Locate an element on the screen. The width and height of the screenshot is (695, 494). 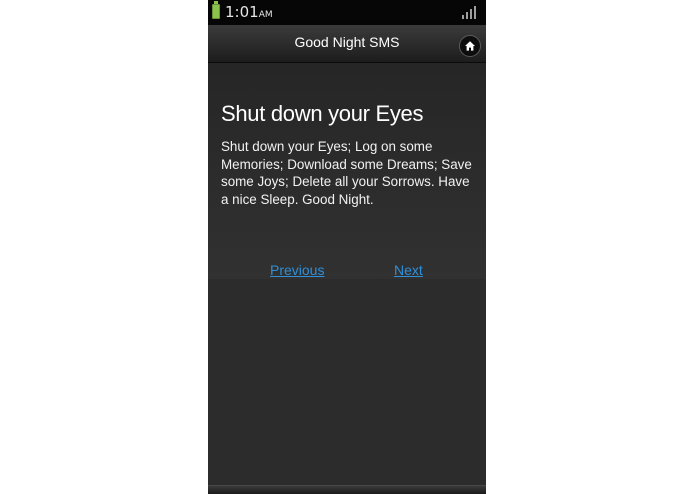
signal-icon is located at coordinates (469, 12).